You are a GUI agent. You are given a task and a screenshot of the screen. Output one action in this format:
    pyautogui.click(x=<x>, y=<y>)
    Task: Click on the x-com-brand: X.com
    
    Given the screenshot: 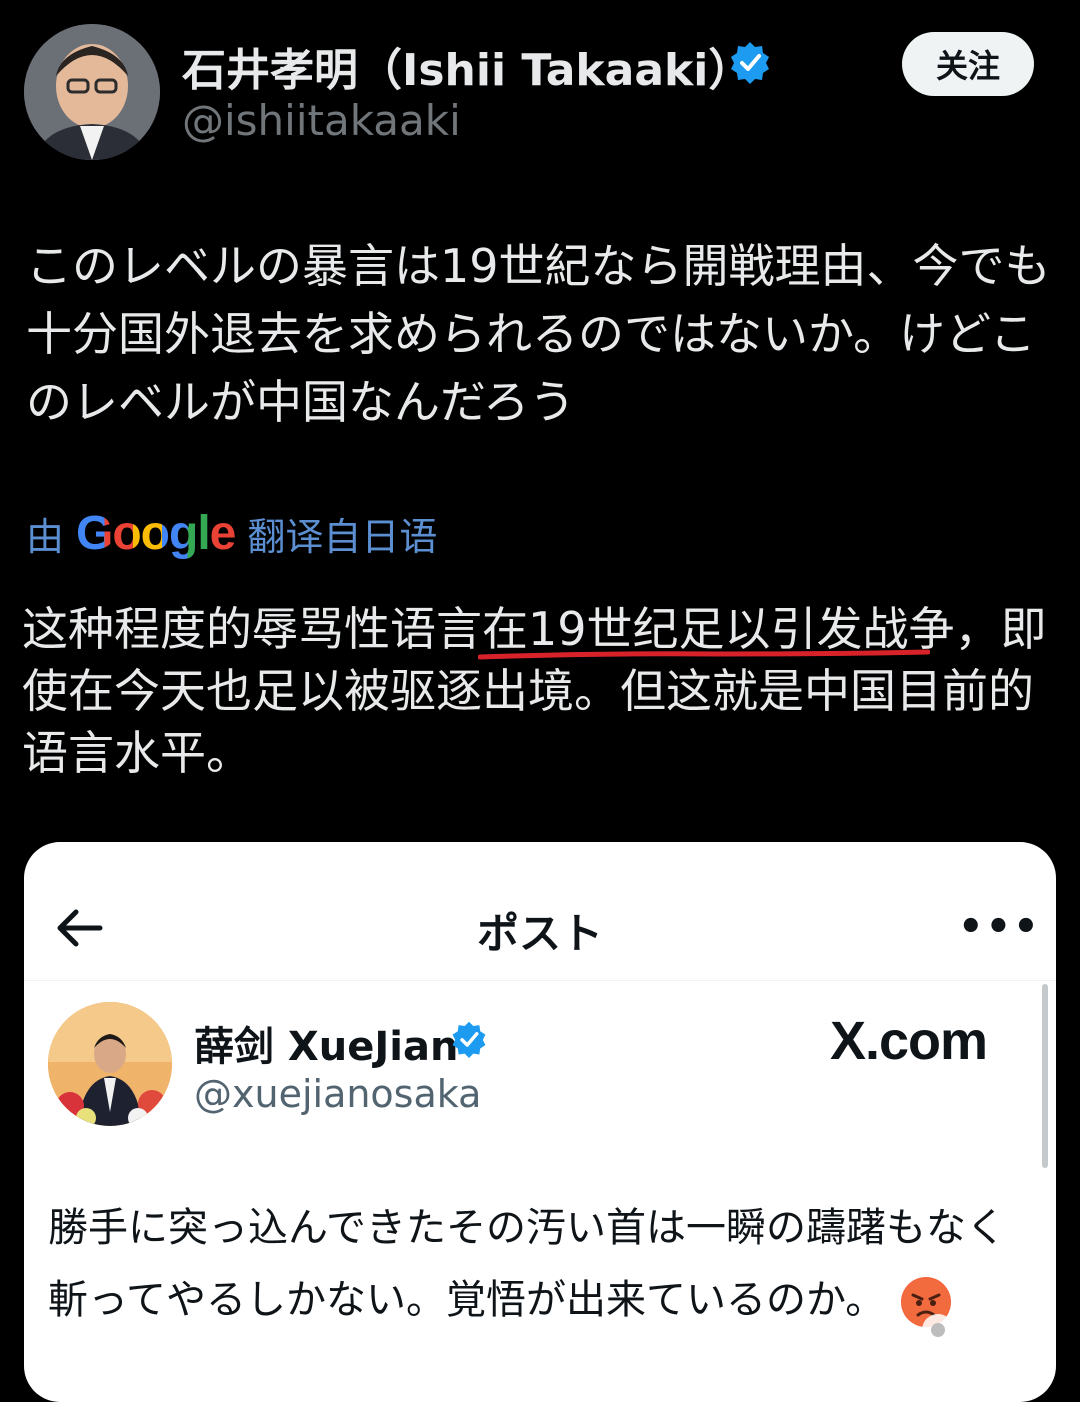 What is the action you would take?
    pyautogui.click(x=909, y=1041)
    